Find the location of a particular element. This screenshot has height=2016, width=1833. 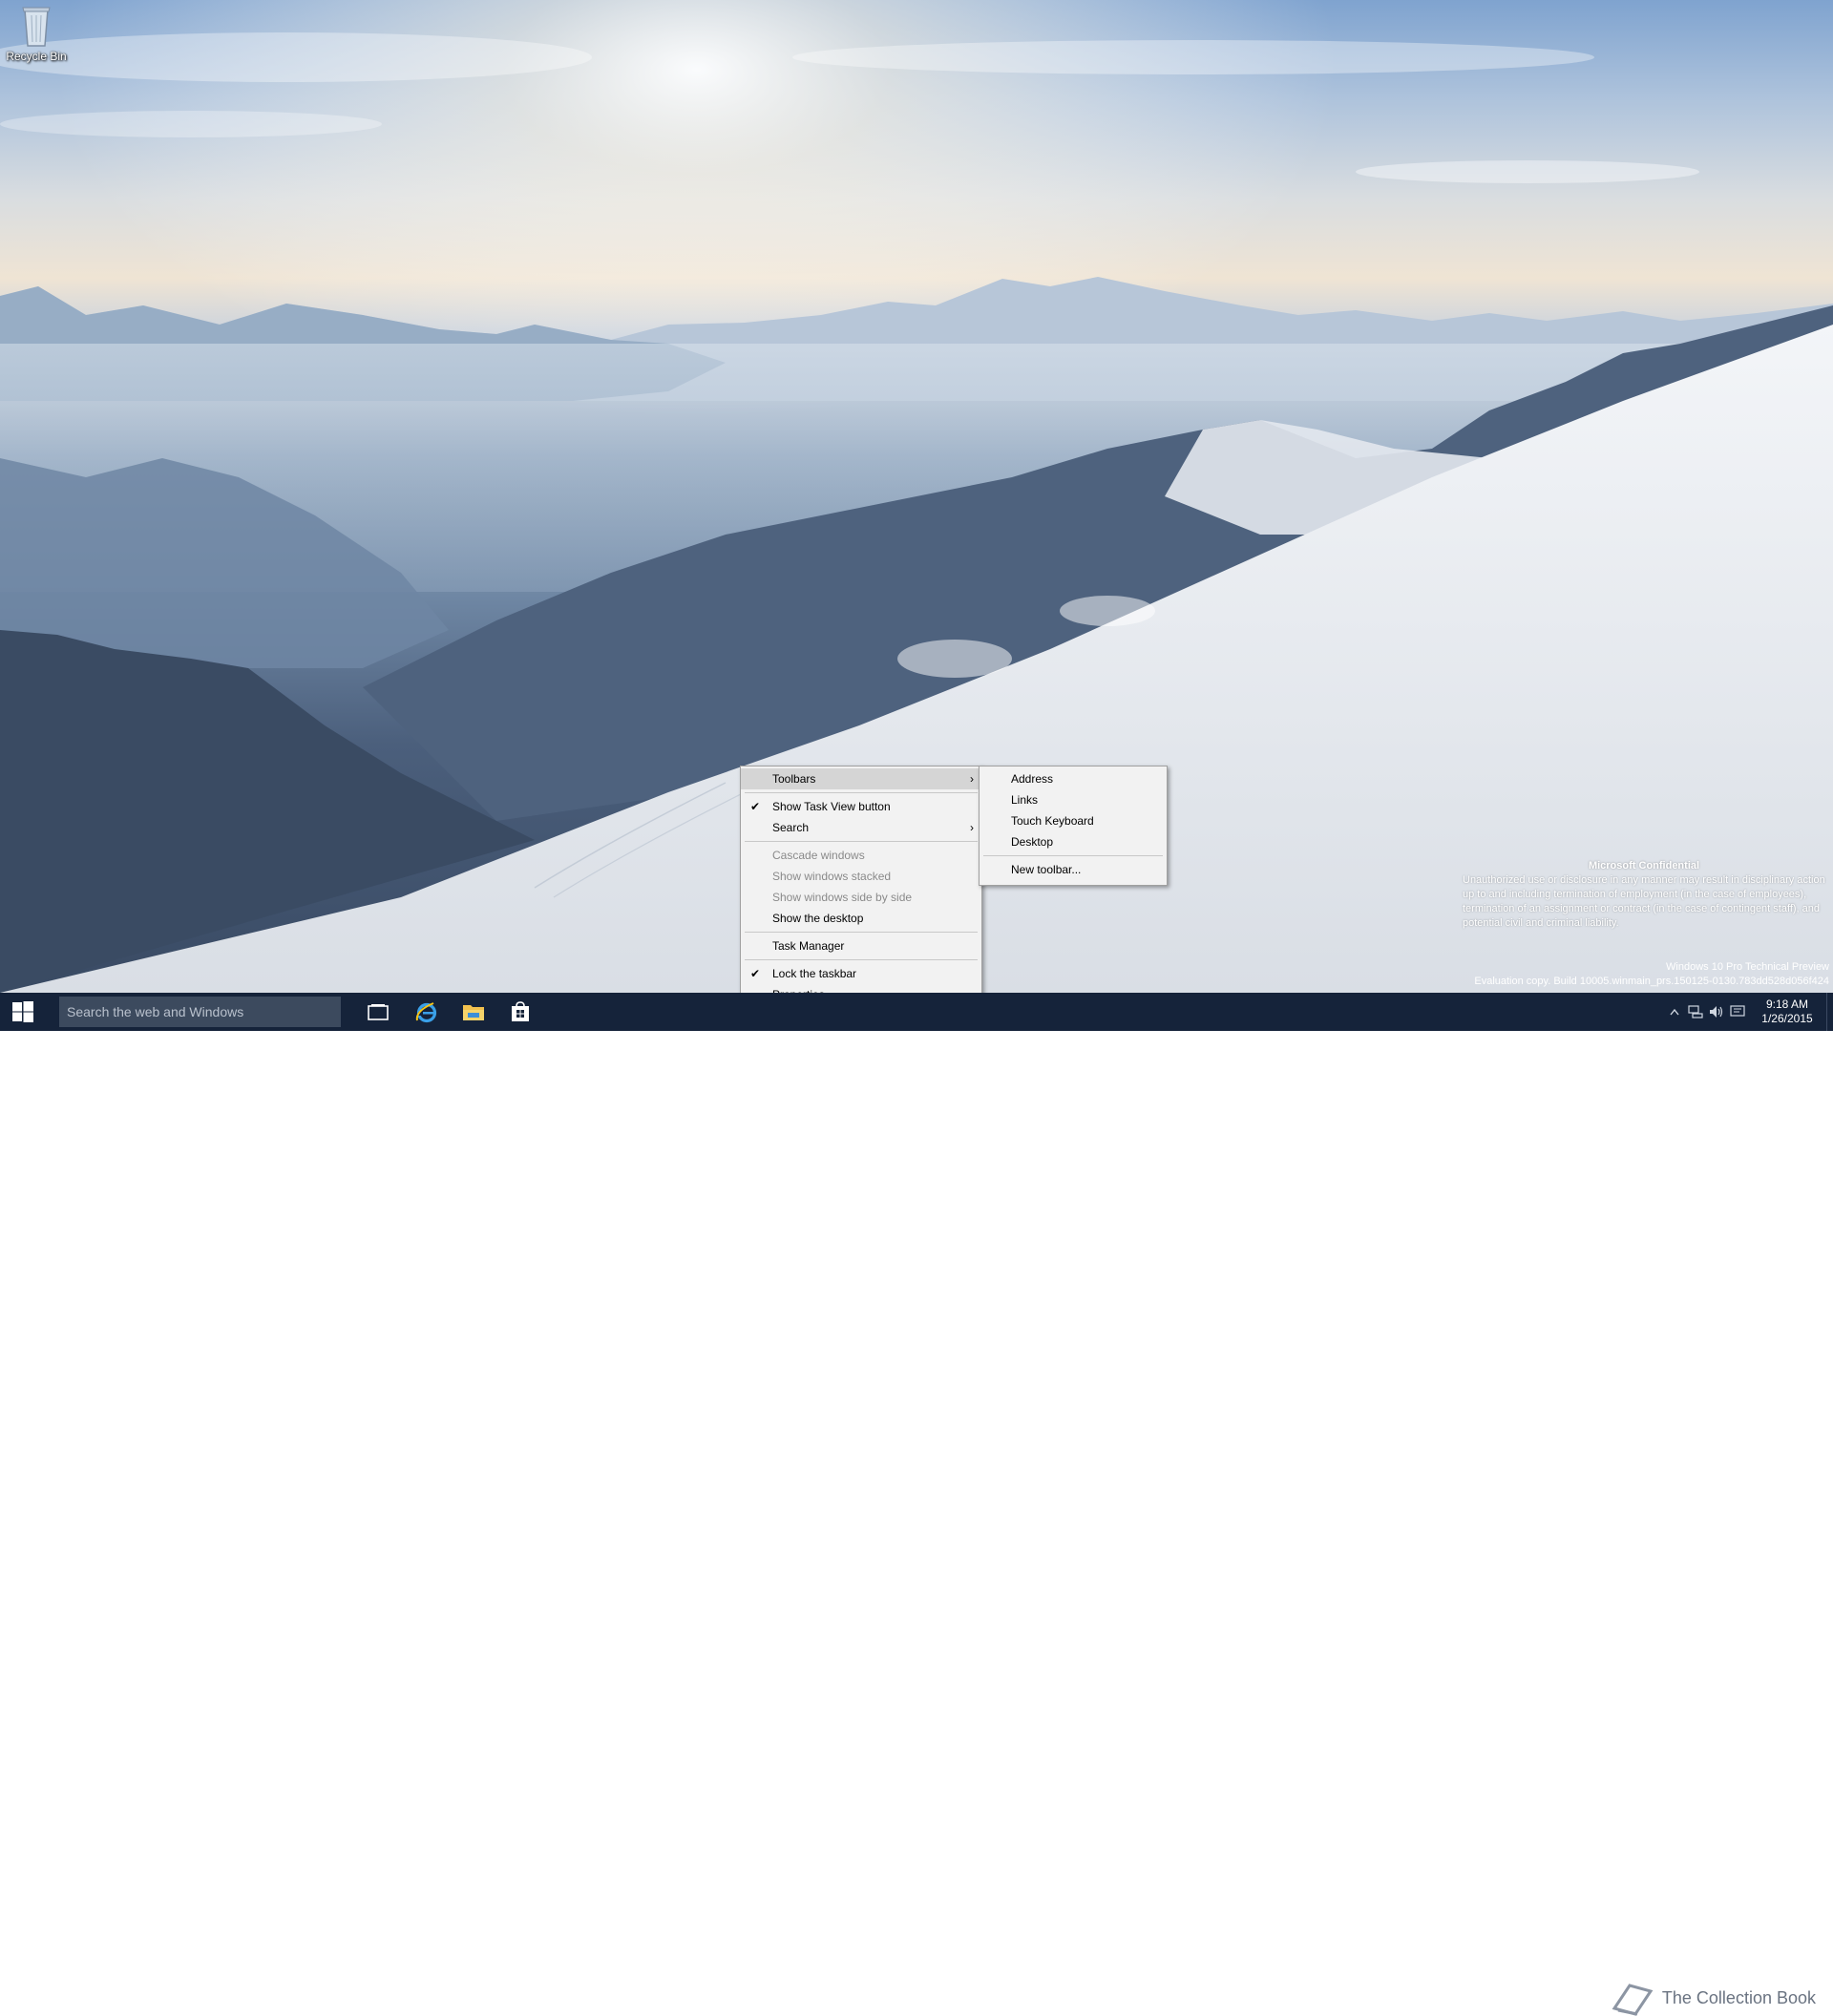

menu-item-show-windows-side-by-side: Show windows side by side is located at coordinates (861, 898).